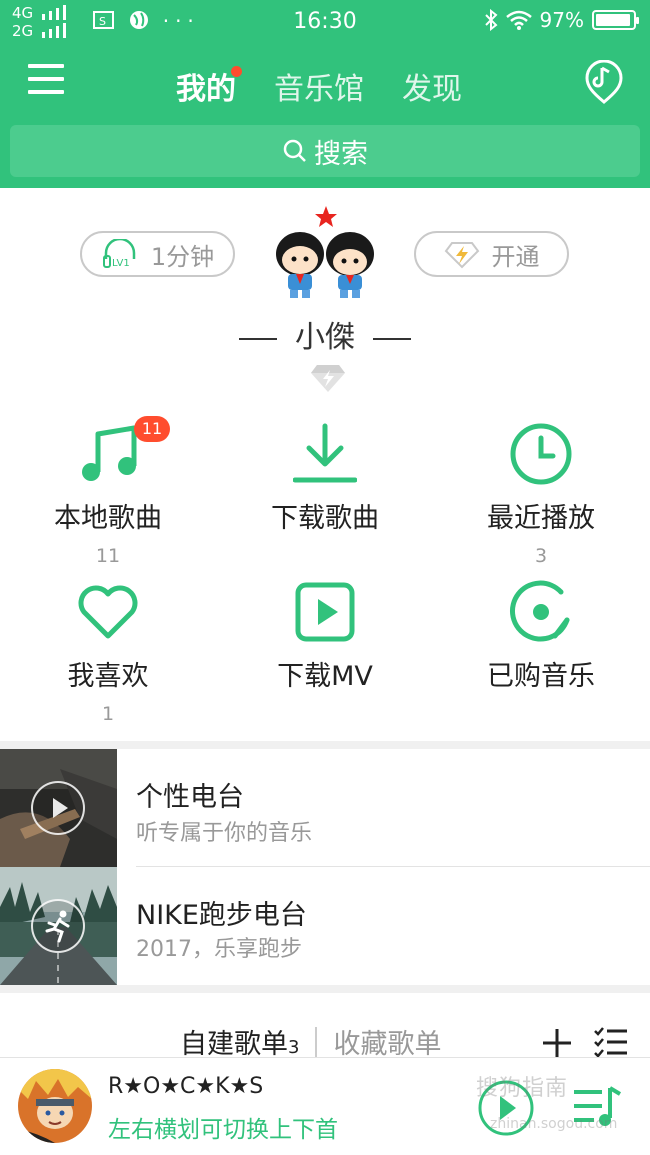  I want to click on radio-personal-thumbnail, so click(58, 808).